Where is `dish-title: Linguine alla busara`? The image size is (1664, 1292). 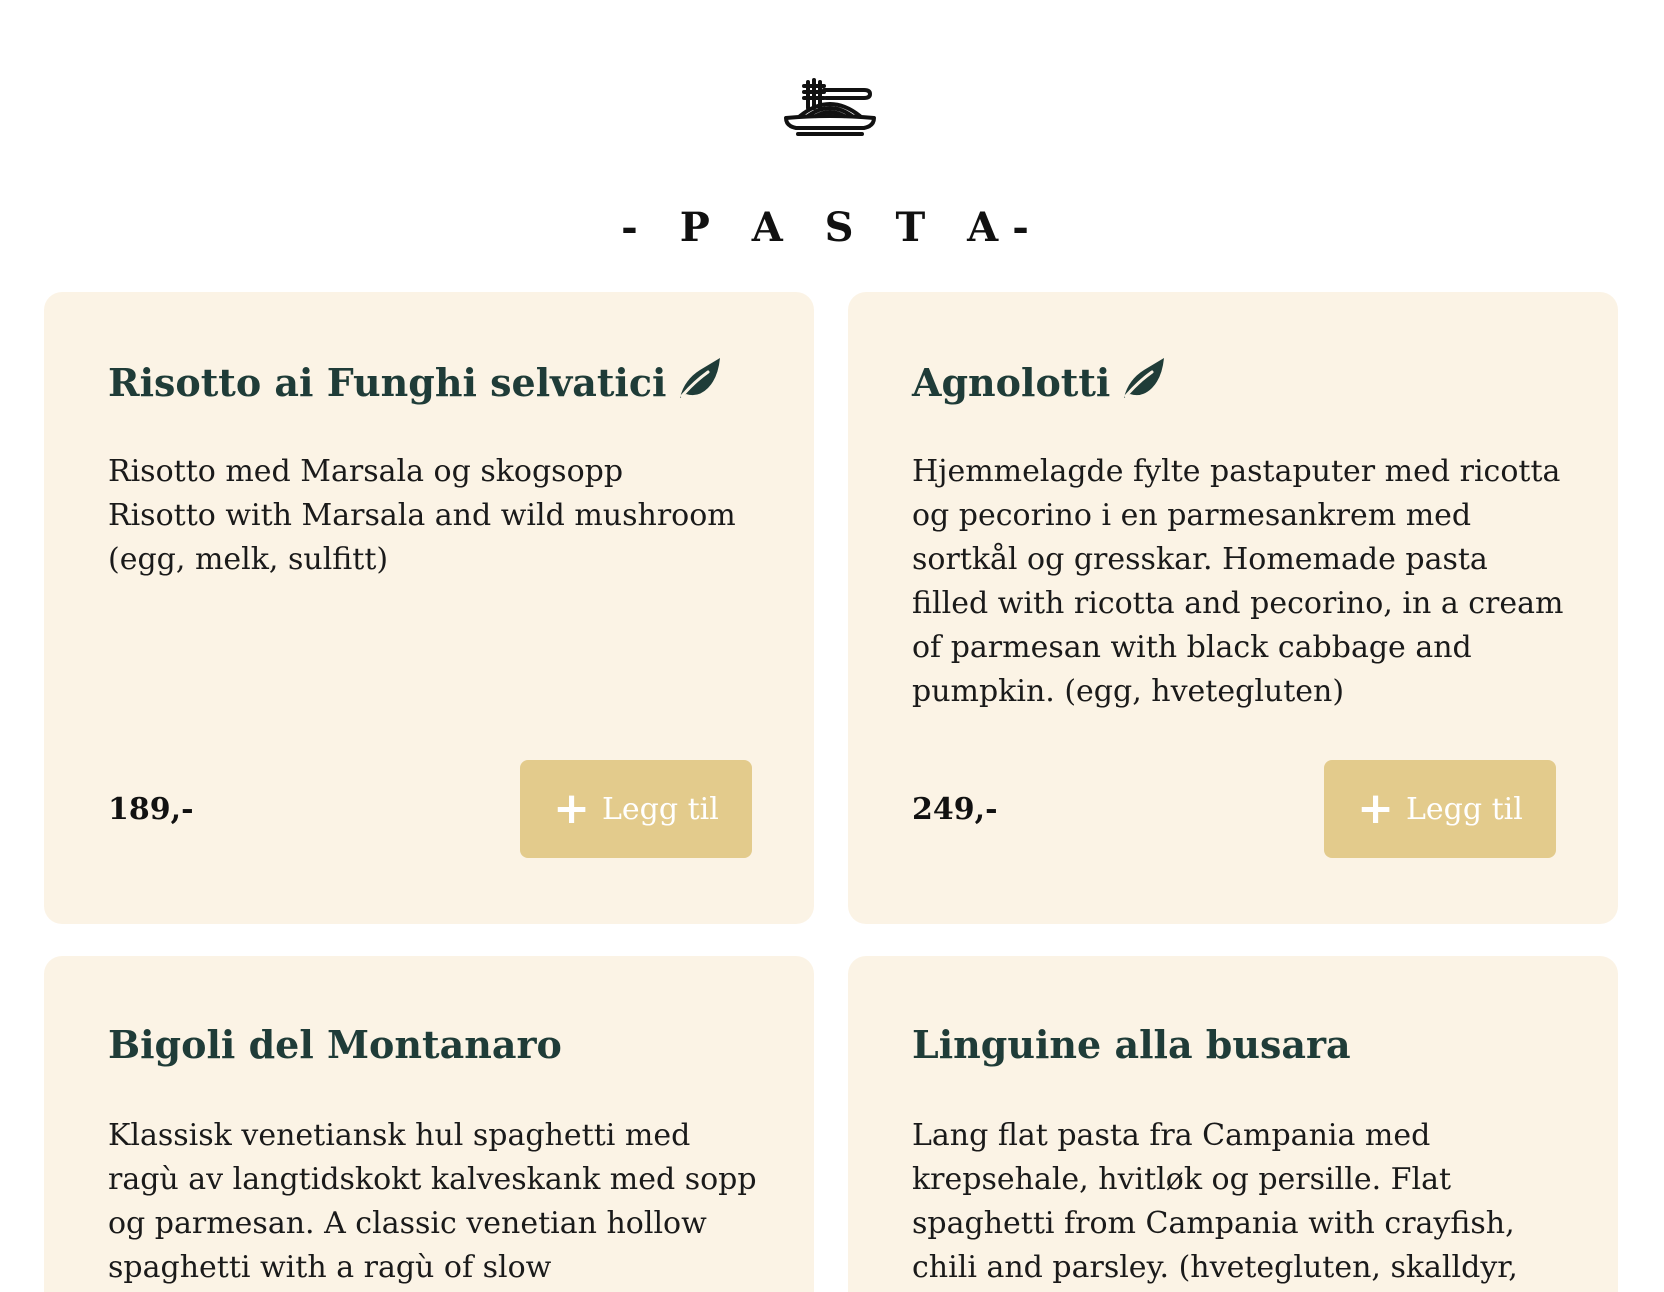
dish-title: Linguine alla busara is located at coordinates (1131, 1045).